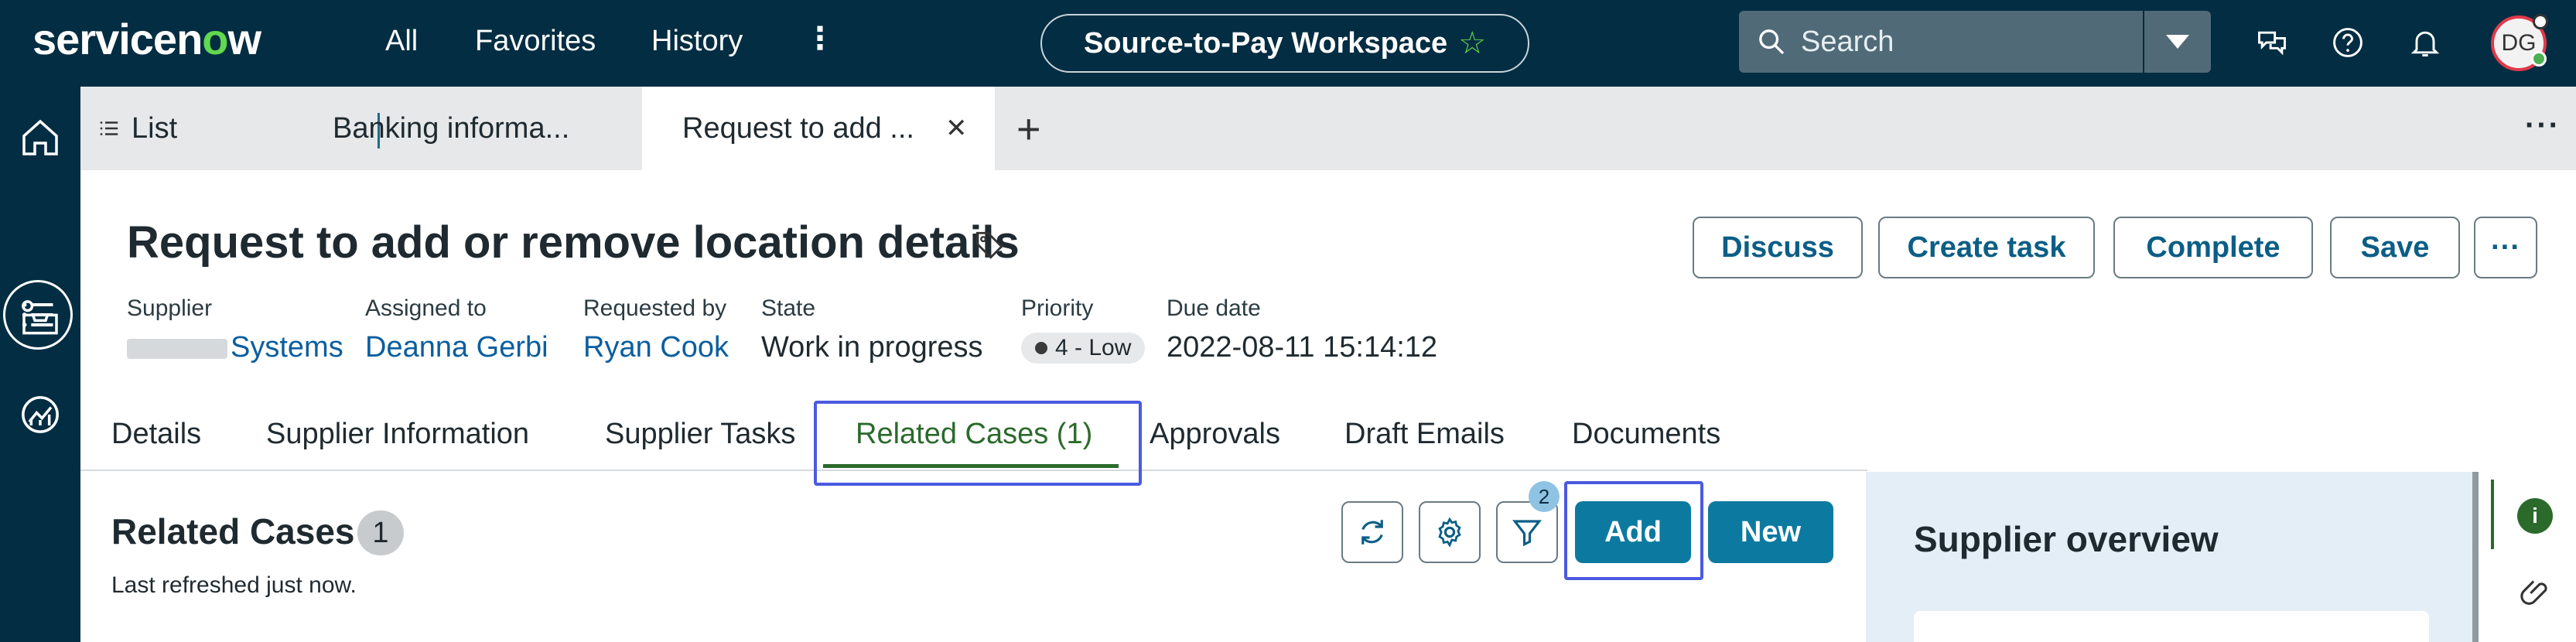  Describe the element at coordinates (1265, 43) in the screenshot. I see `workspace-title: Source-to-Pay Workspace` at that location.